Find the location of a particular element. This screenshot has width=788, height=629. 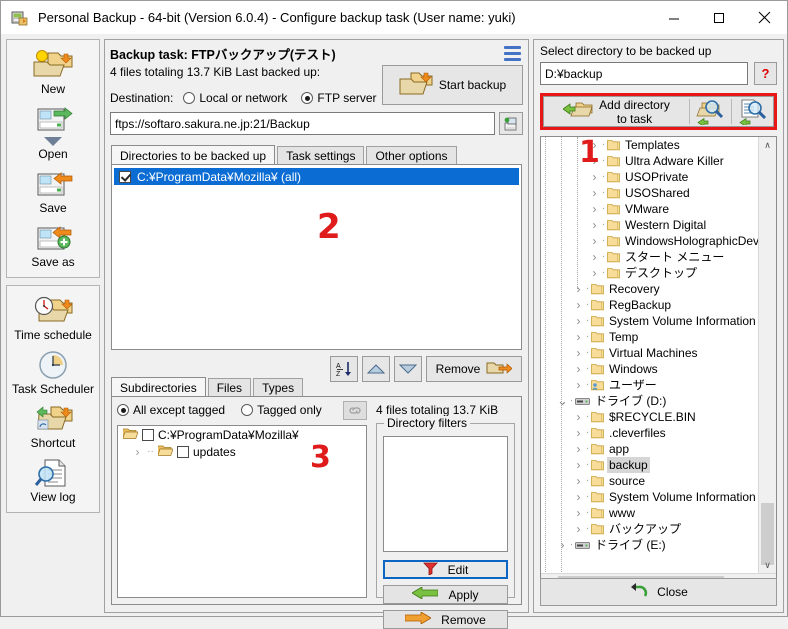

tree-item: › · www is located at coordinates (650, 513).